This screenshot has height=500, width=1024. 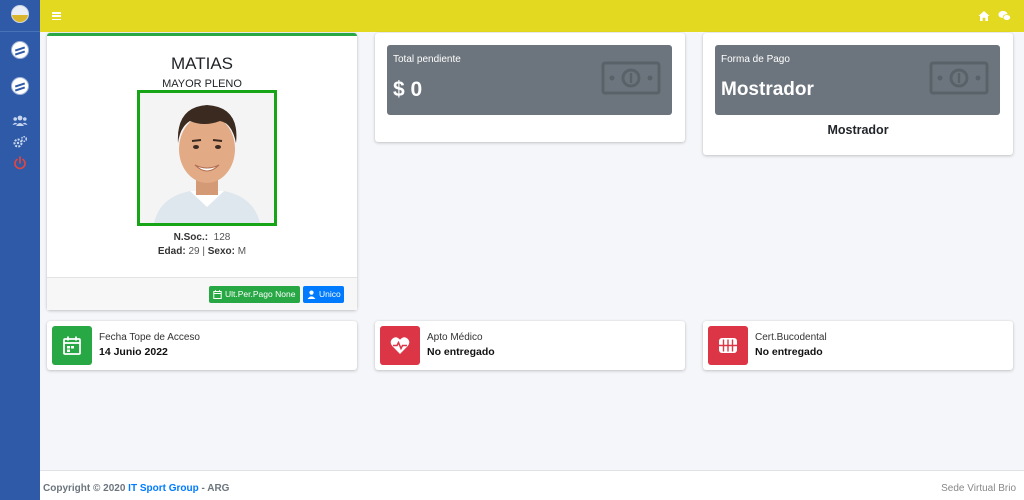 What do you see at coordinates (20, 31) in the screenshot?
I see `sidebar-divider` at bounding box center [20, 31].